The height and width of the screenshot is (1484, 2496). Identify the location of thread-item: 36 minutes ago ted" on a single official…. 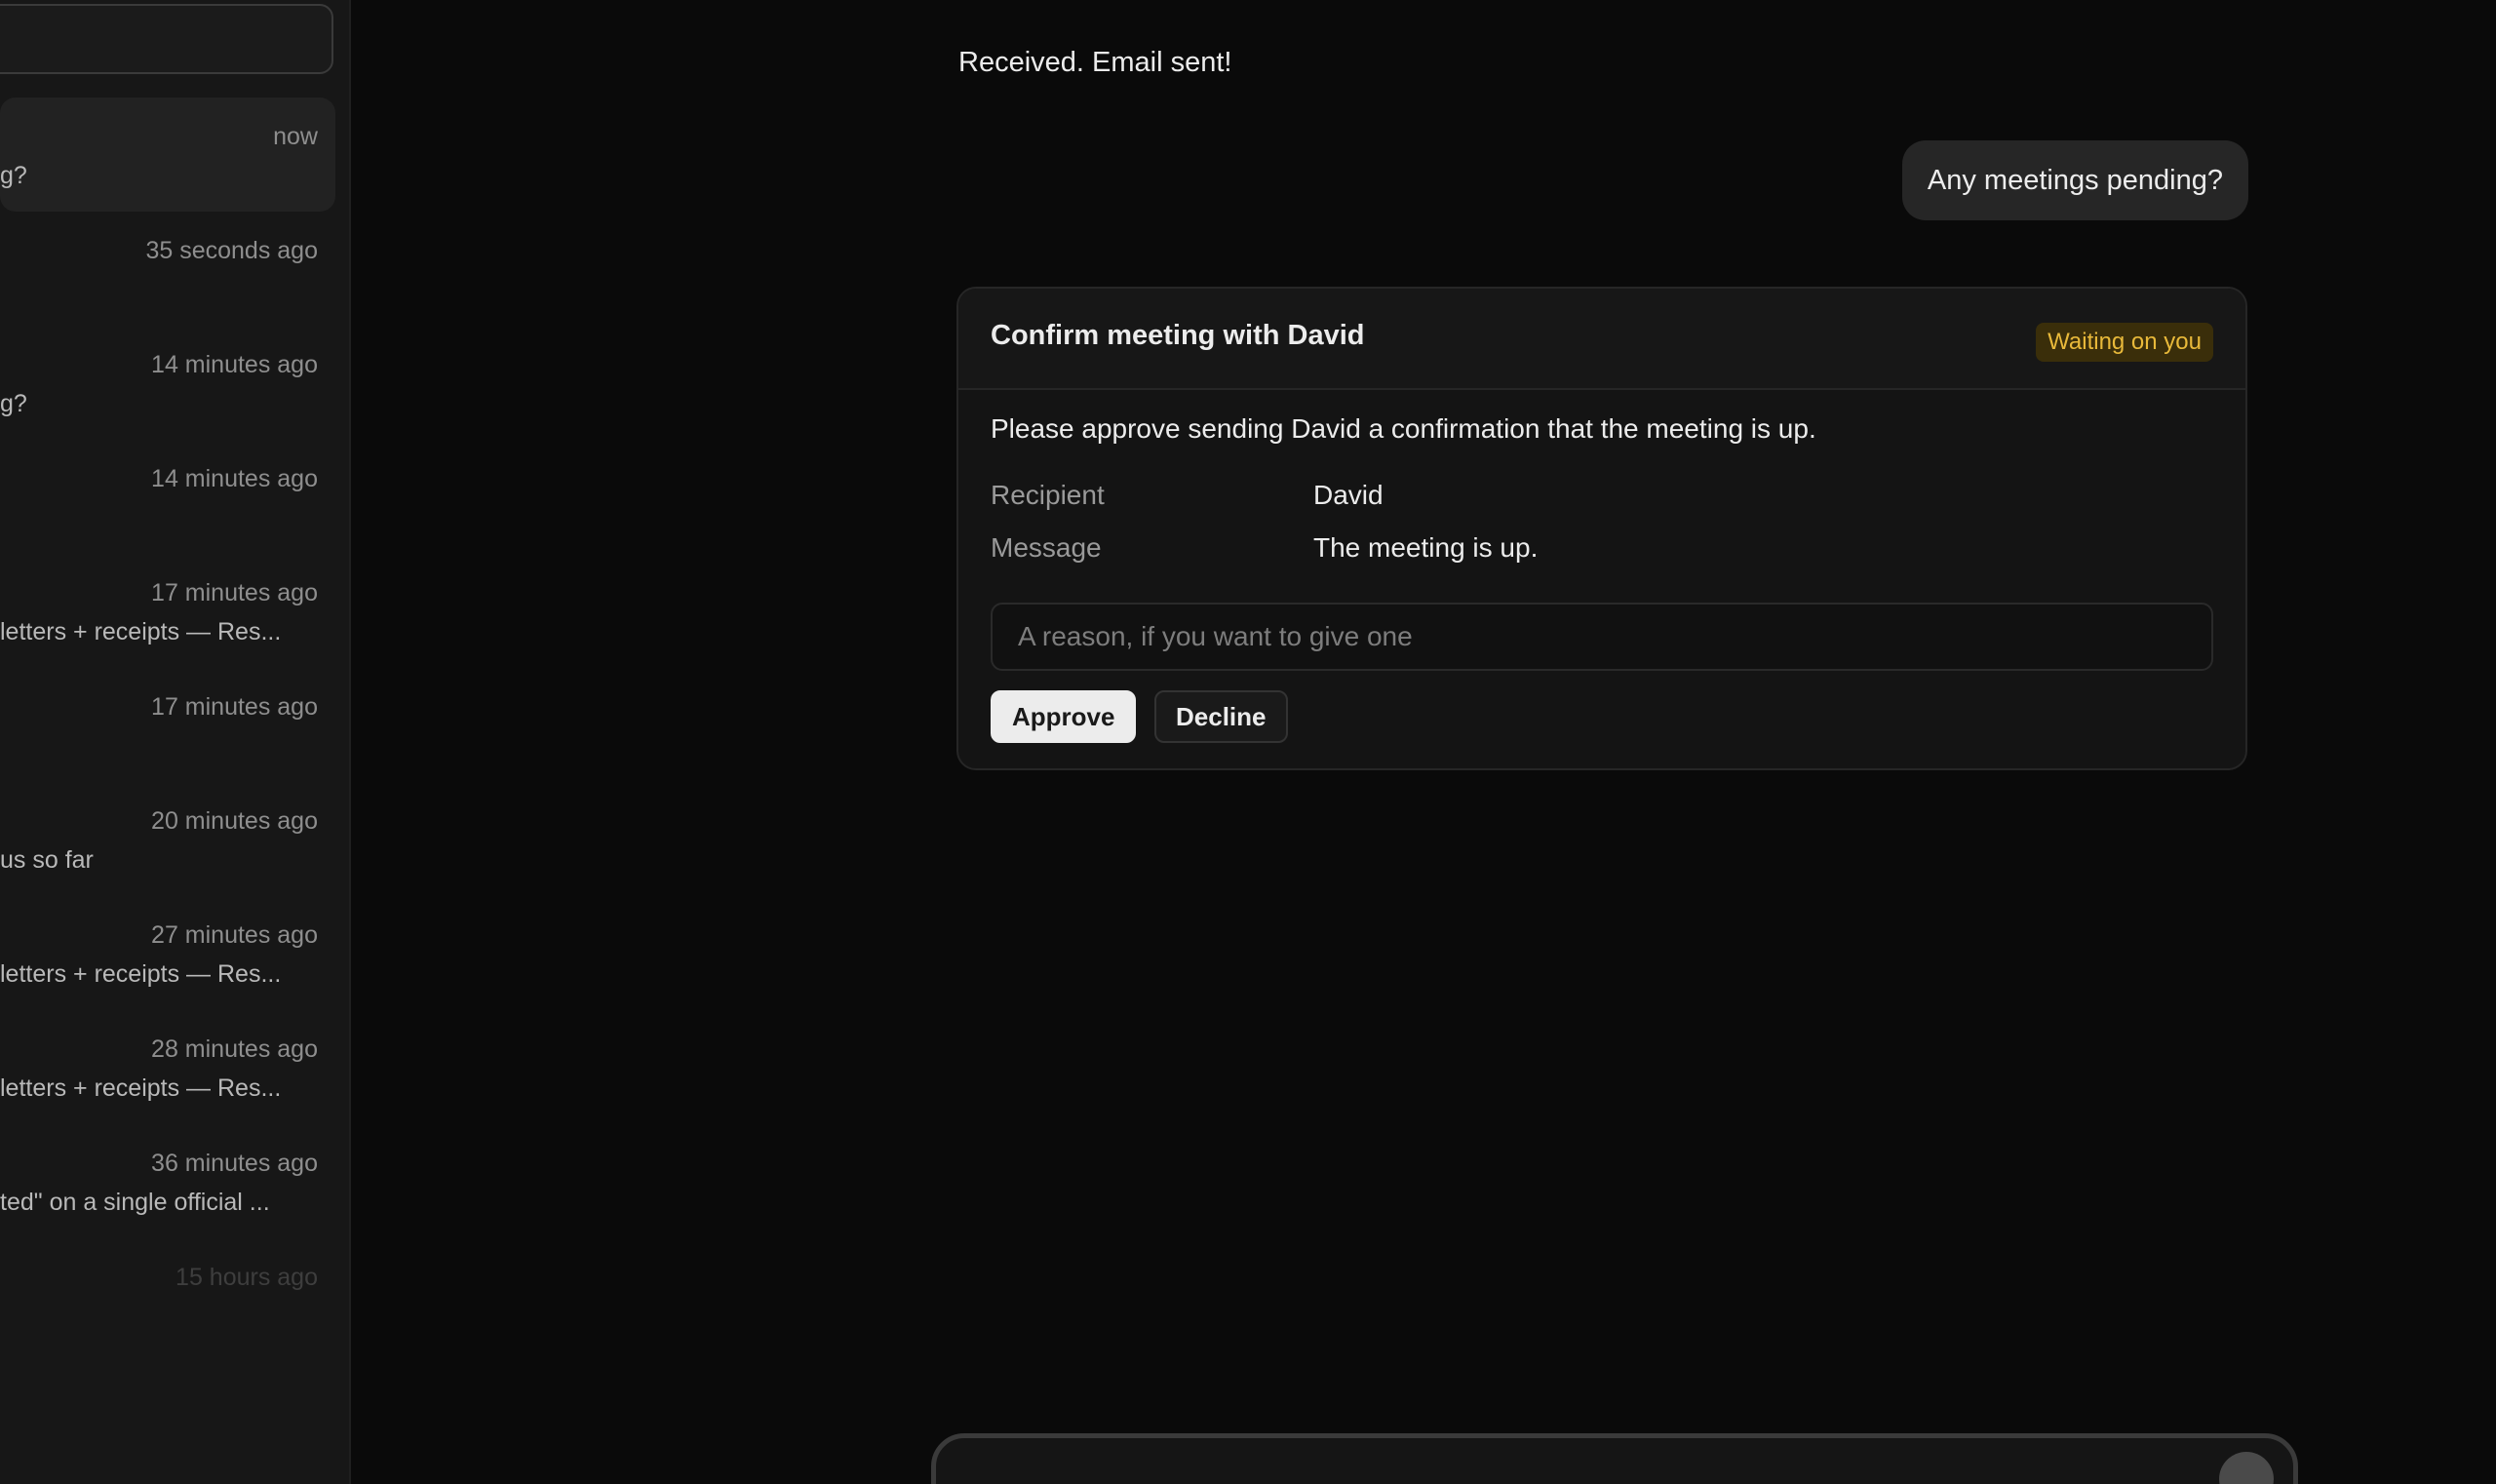
(167, 1181).